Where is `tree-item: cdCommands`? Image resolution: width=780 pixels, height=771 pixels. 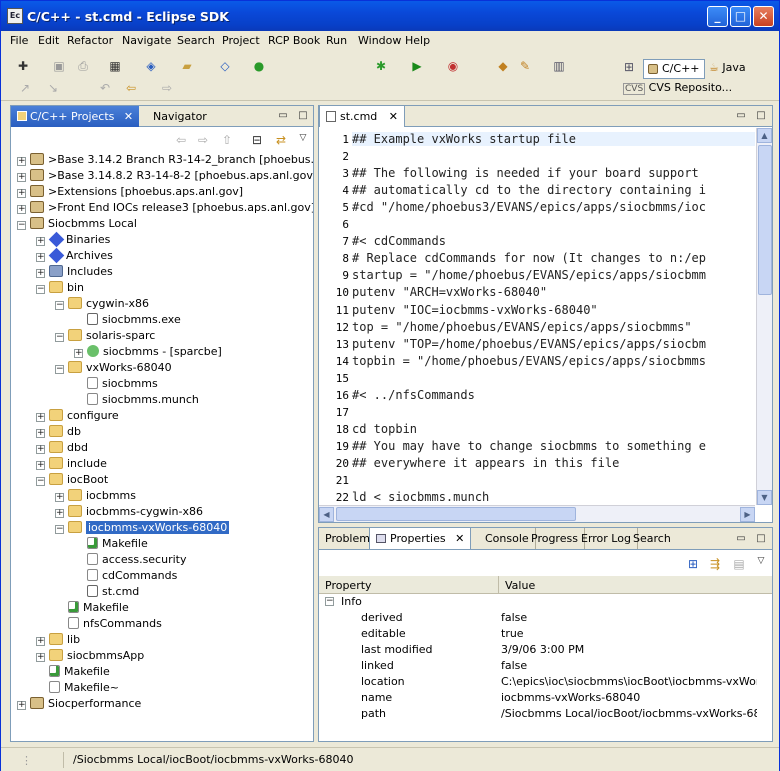 tree-item: cdCommands is located at coordinates (125, 576).